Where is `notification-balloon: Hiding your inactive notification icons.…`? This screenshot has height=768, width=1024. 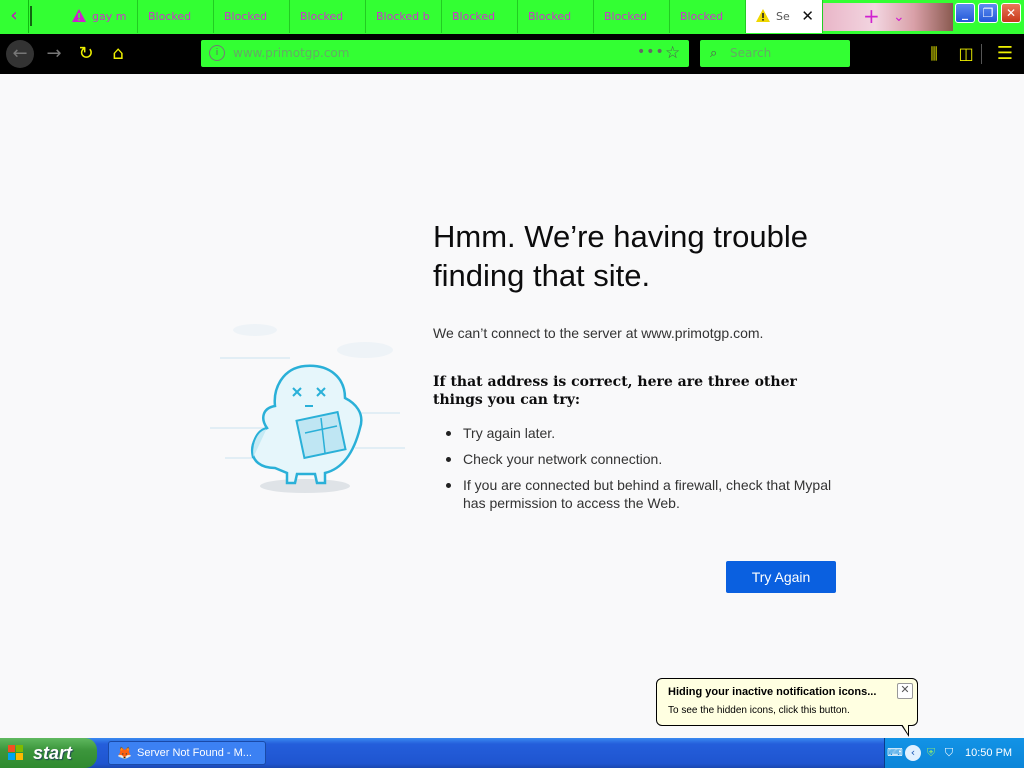 notification-balloon: Hiding your inactive notification icons.… is located at coordinates (787, 707).